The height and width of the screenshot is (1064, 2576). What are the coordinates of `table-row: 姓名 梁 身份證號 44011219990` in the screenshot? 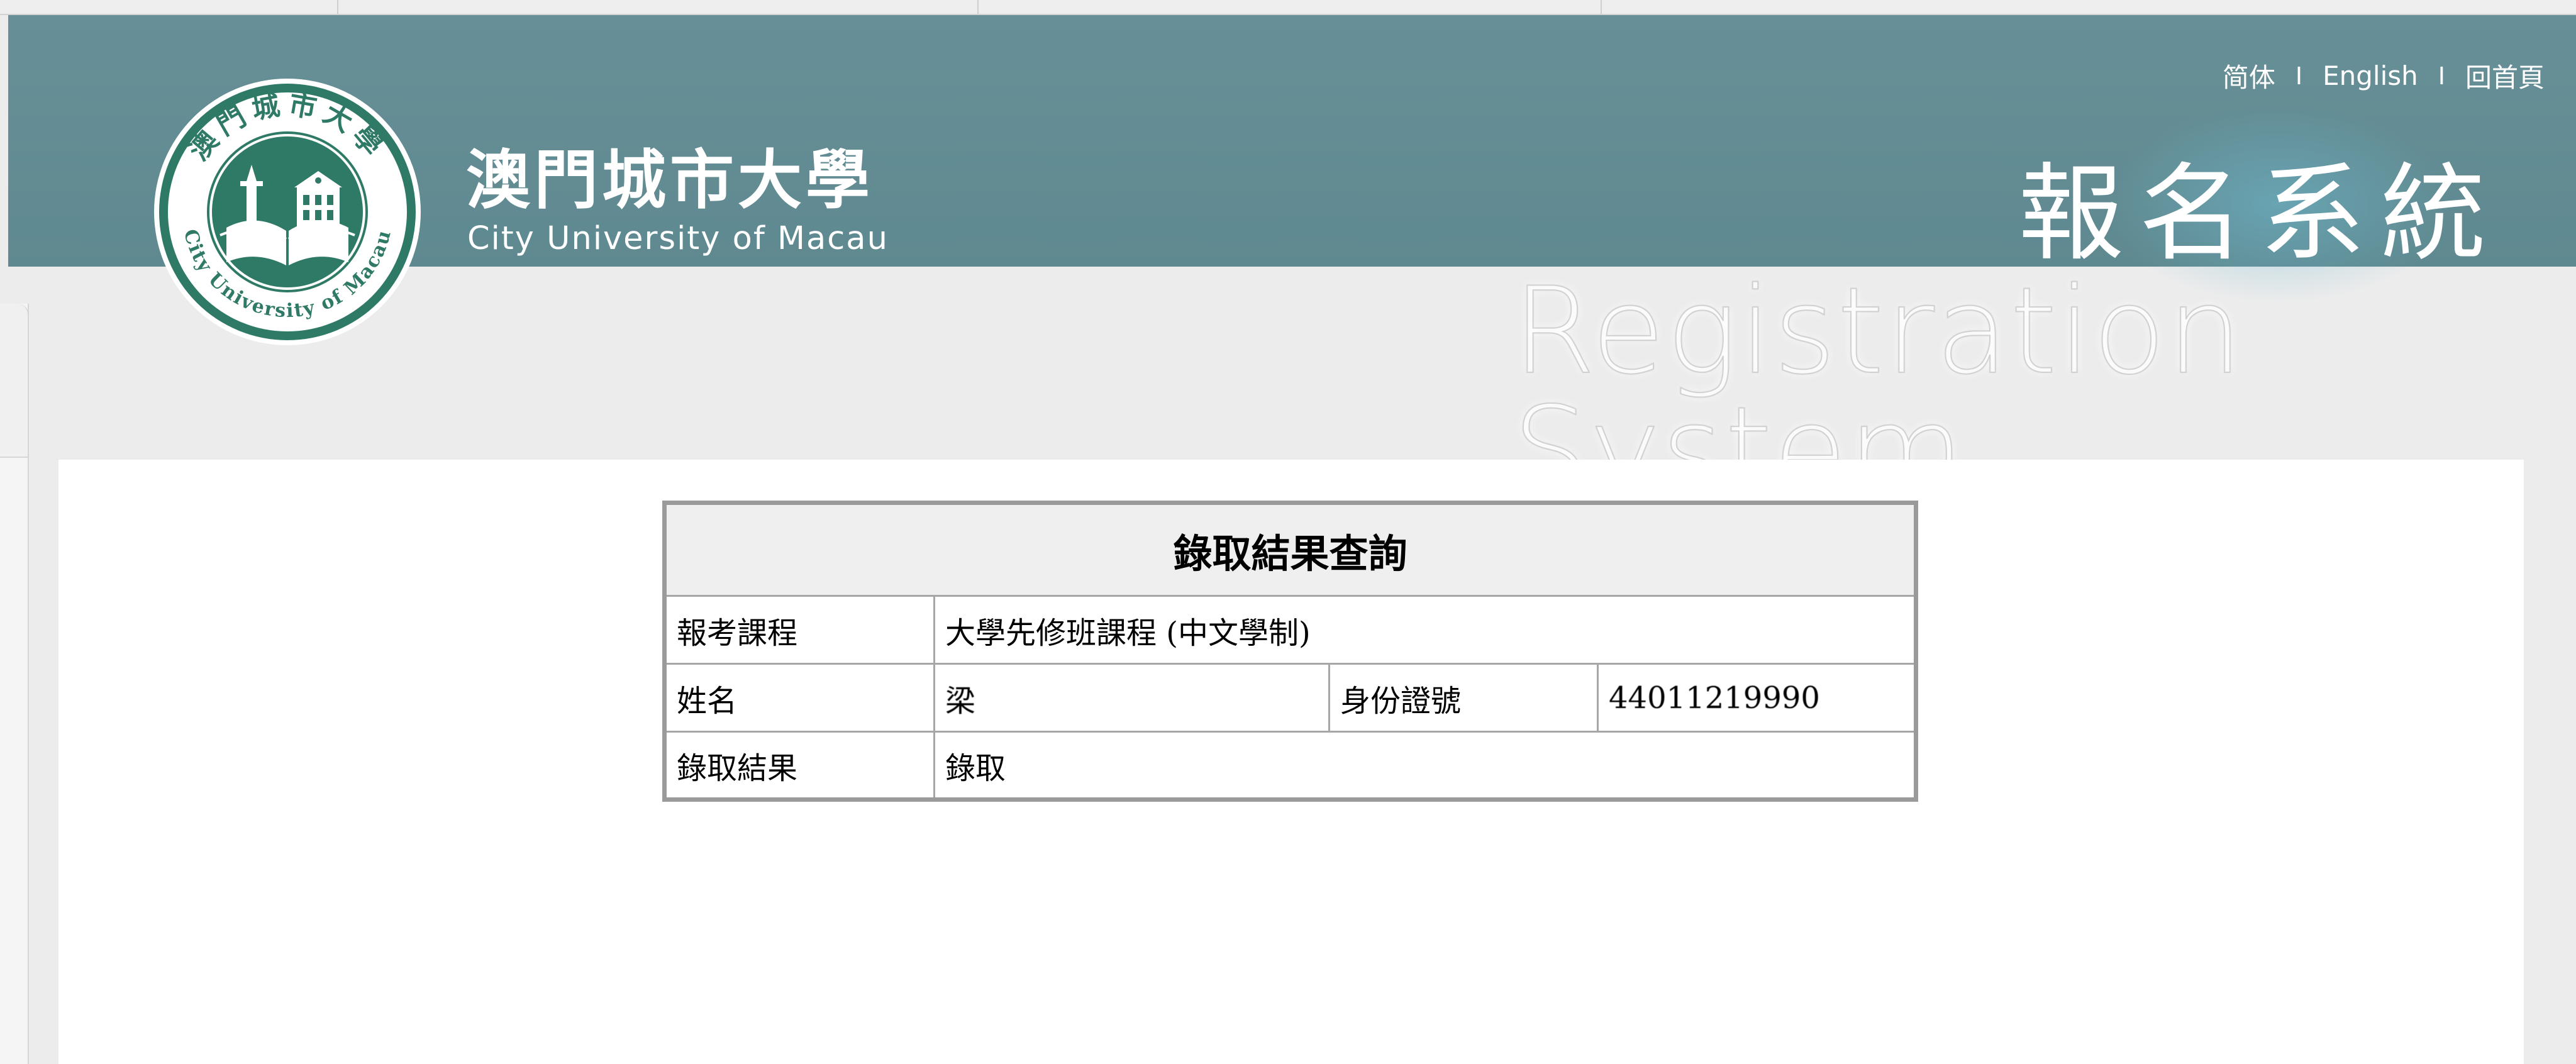 It's located at (1290, 698).